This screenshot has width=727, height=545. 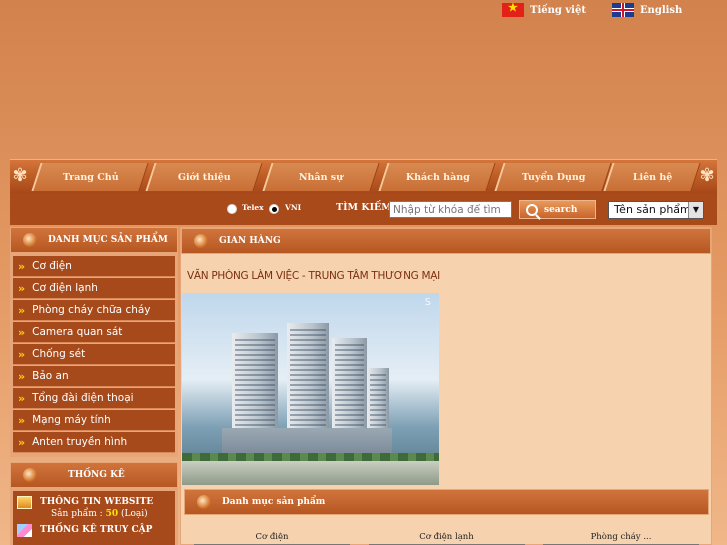 I want to click on radio-vni, so click(x=274, y=209).